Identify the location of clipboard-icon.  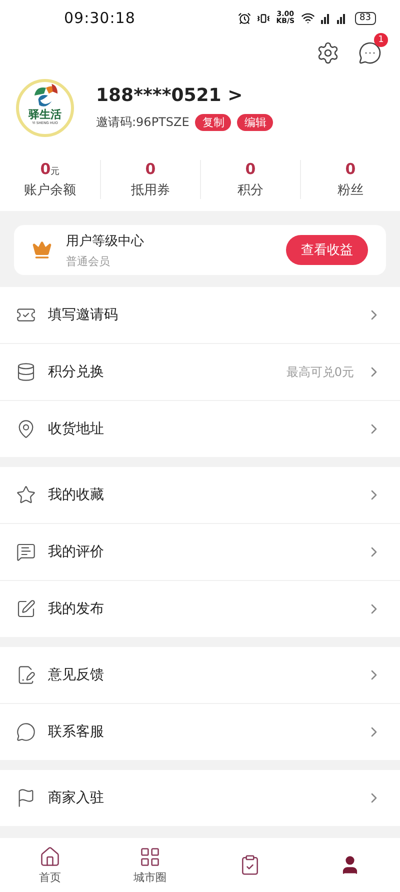
(250, 865).